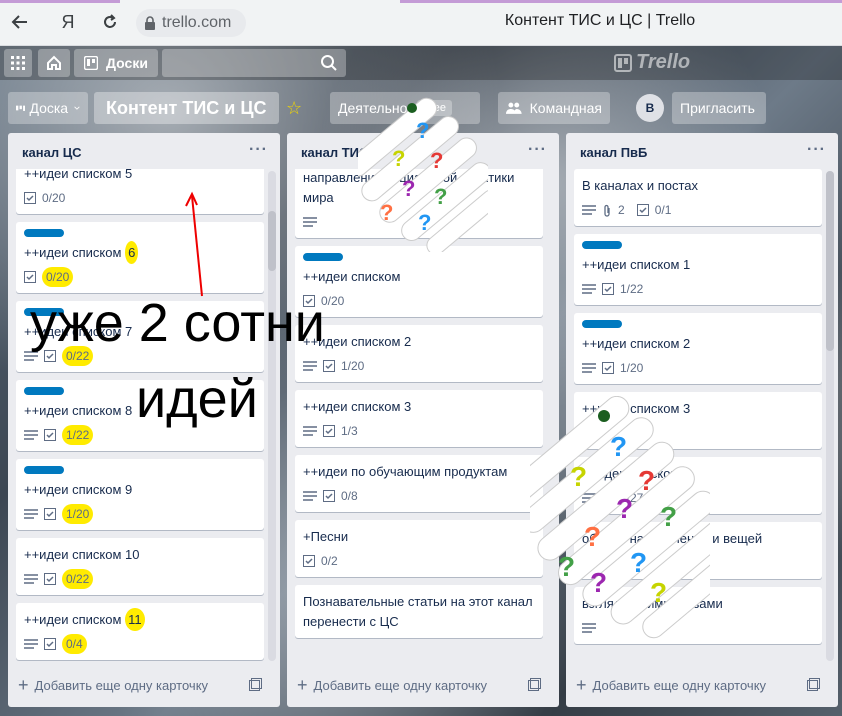 This screenshot has width=842, height=716. I want to click on search-input, so click(254, 63).